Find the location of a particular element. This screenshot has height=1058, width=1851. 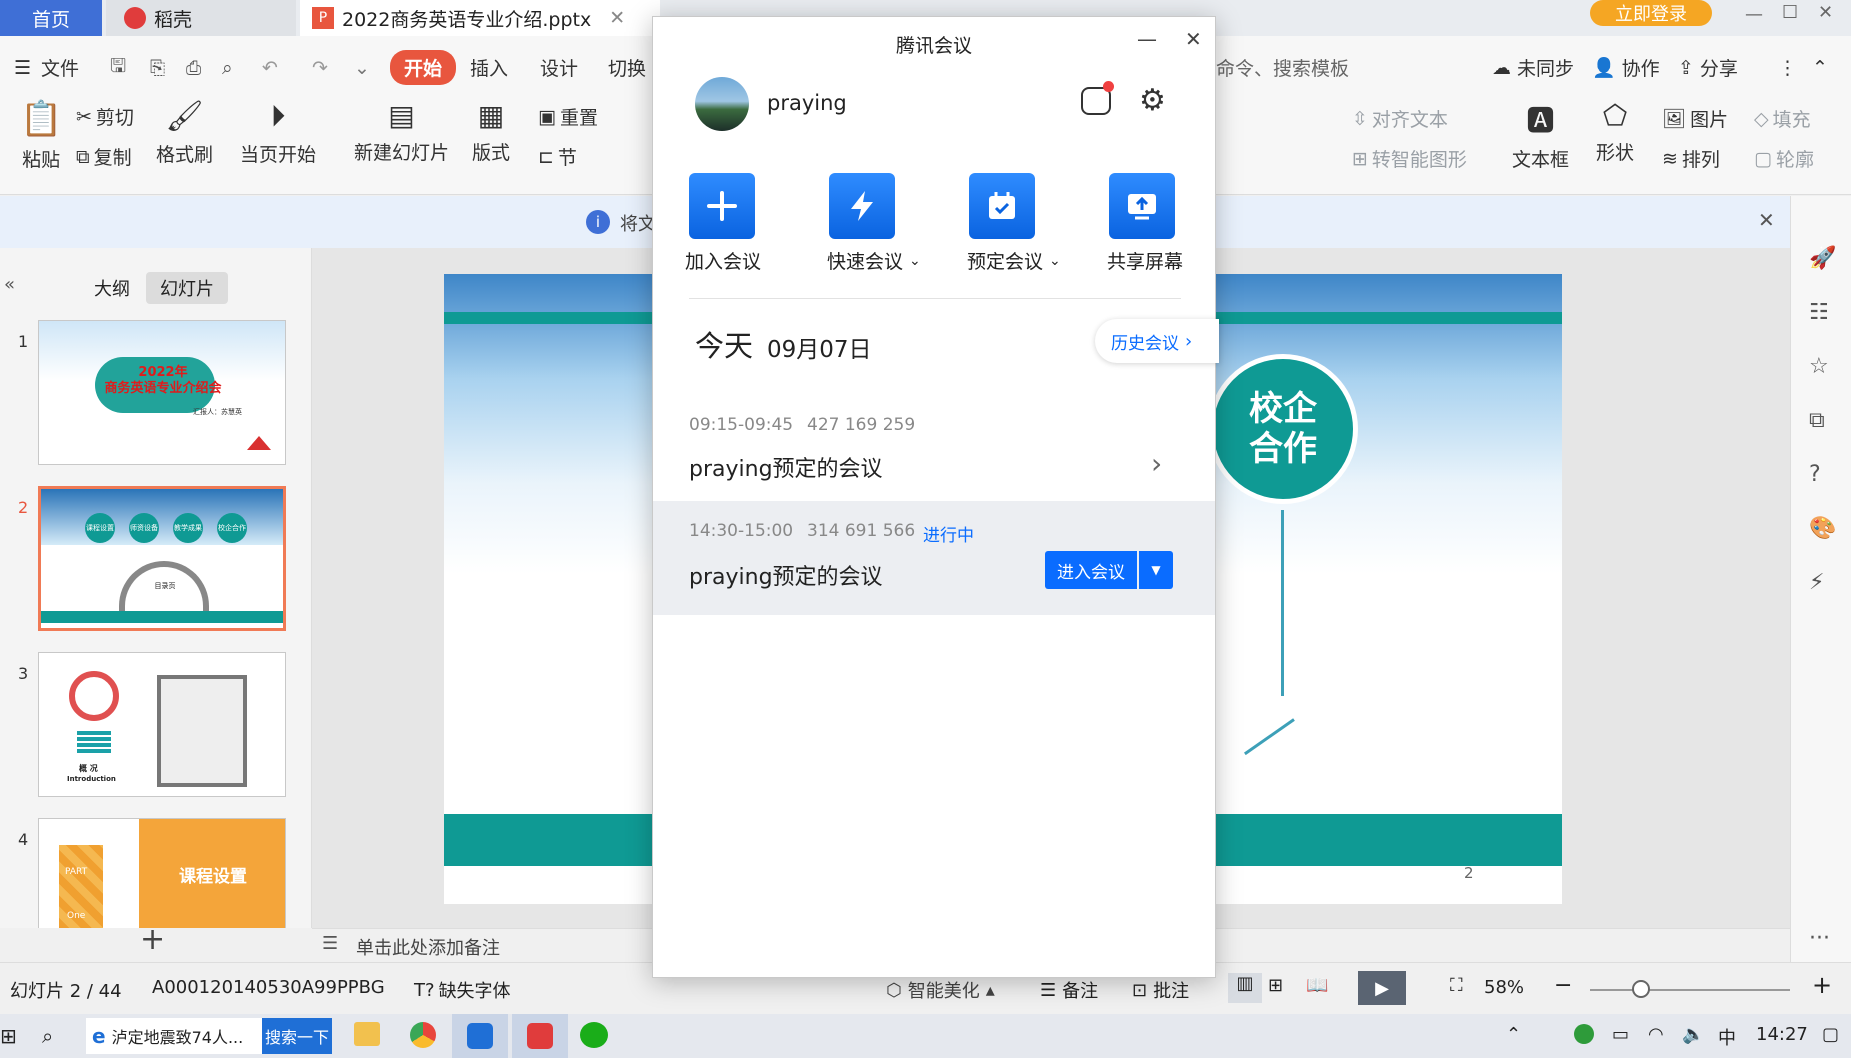

unsynced-button: ☁ 未同步 is located at coordinates (1533, 67).